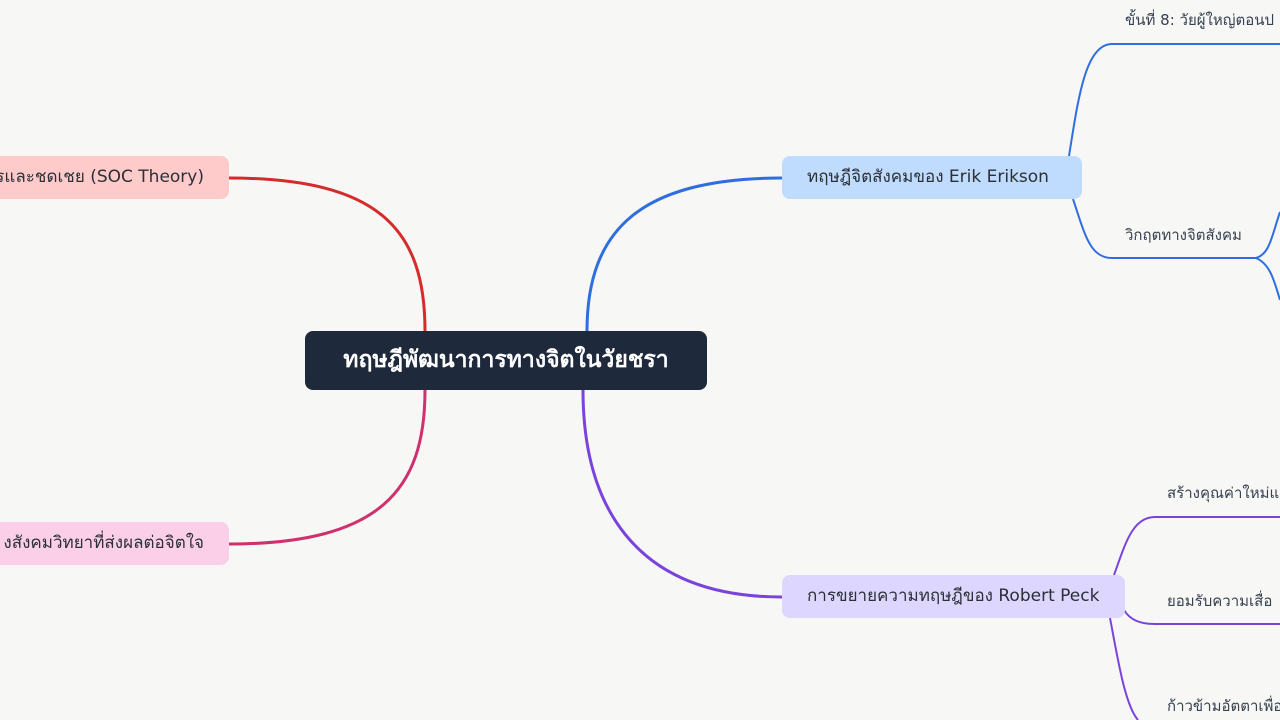  Describe the element at coordinates (684, 254) in the screenshot. I see `edge-center-erikson` at that location.